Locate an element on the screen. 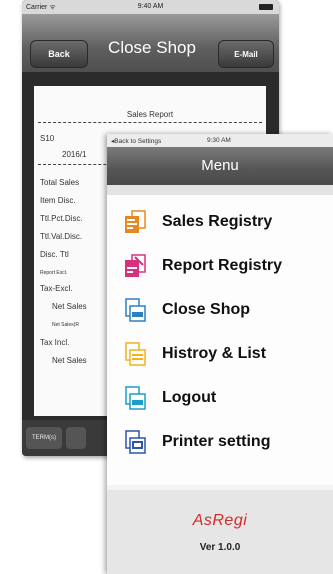  toolbar-button is located at coordinates (76, 438).